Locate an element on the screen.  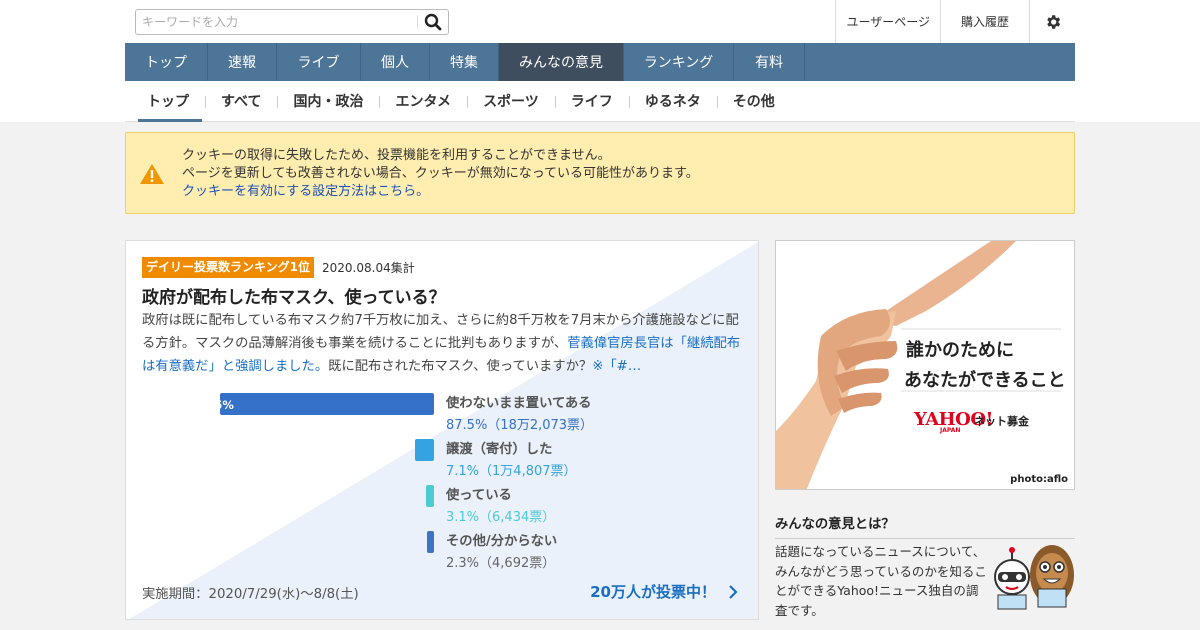
poll-title: 政府が配布した布マスク、使っている？ is located at coordinates (294, 295).